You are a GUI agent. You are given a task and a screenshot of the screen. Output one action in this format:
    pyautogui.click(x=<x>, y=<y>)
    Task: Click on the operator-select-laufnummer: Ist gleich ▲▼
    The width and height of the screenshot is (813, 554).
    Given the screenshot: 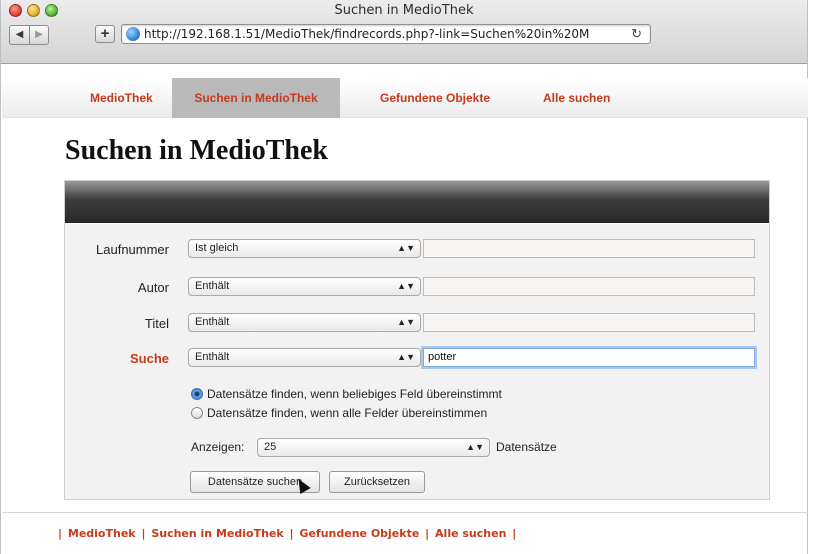 What is the action you would take?
    pyautogui.click(x=304, y=248)
    